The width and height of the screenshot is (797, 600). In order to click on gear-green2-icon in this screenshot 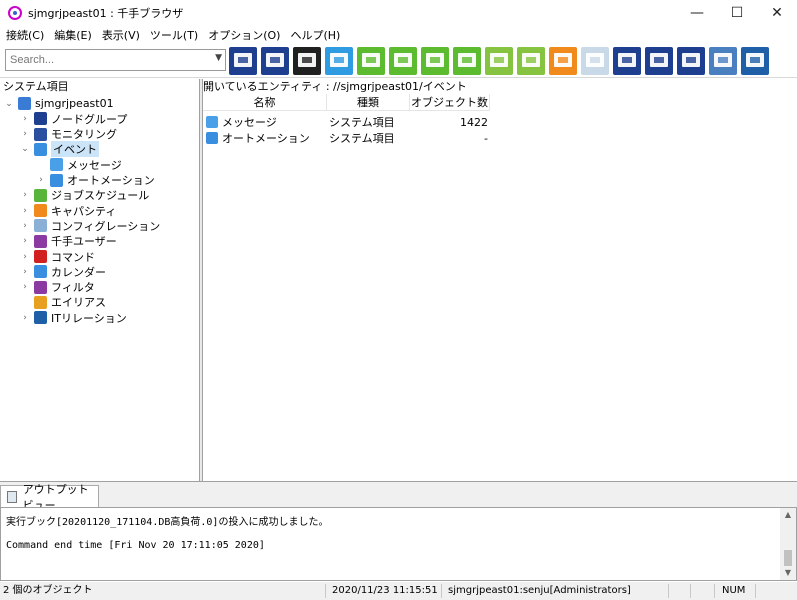, I will do `click(403, 61)`.